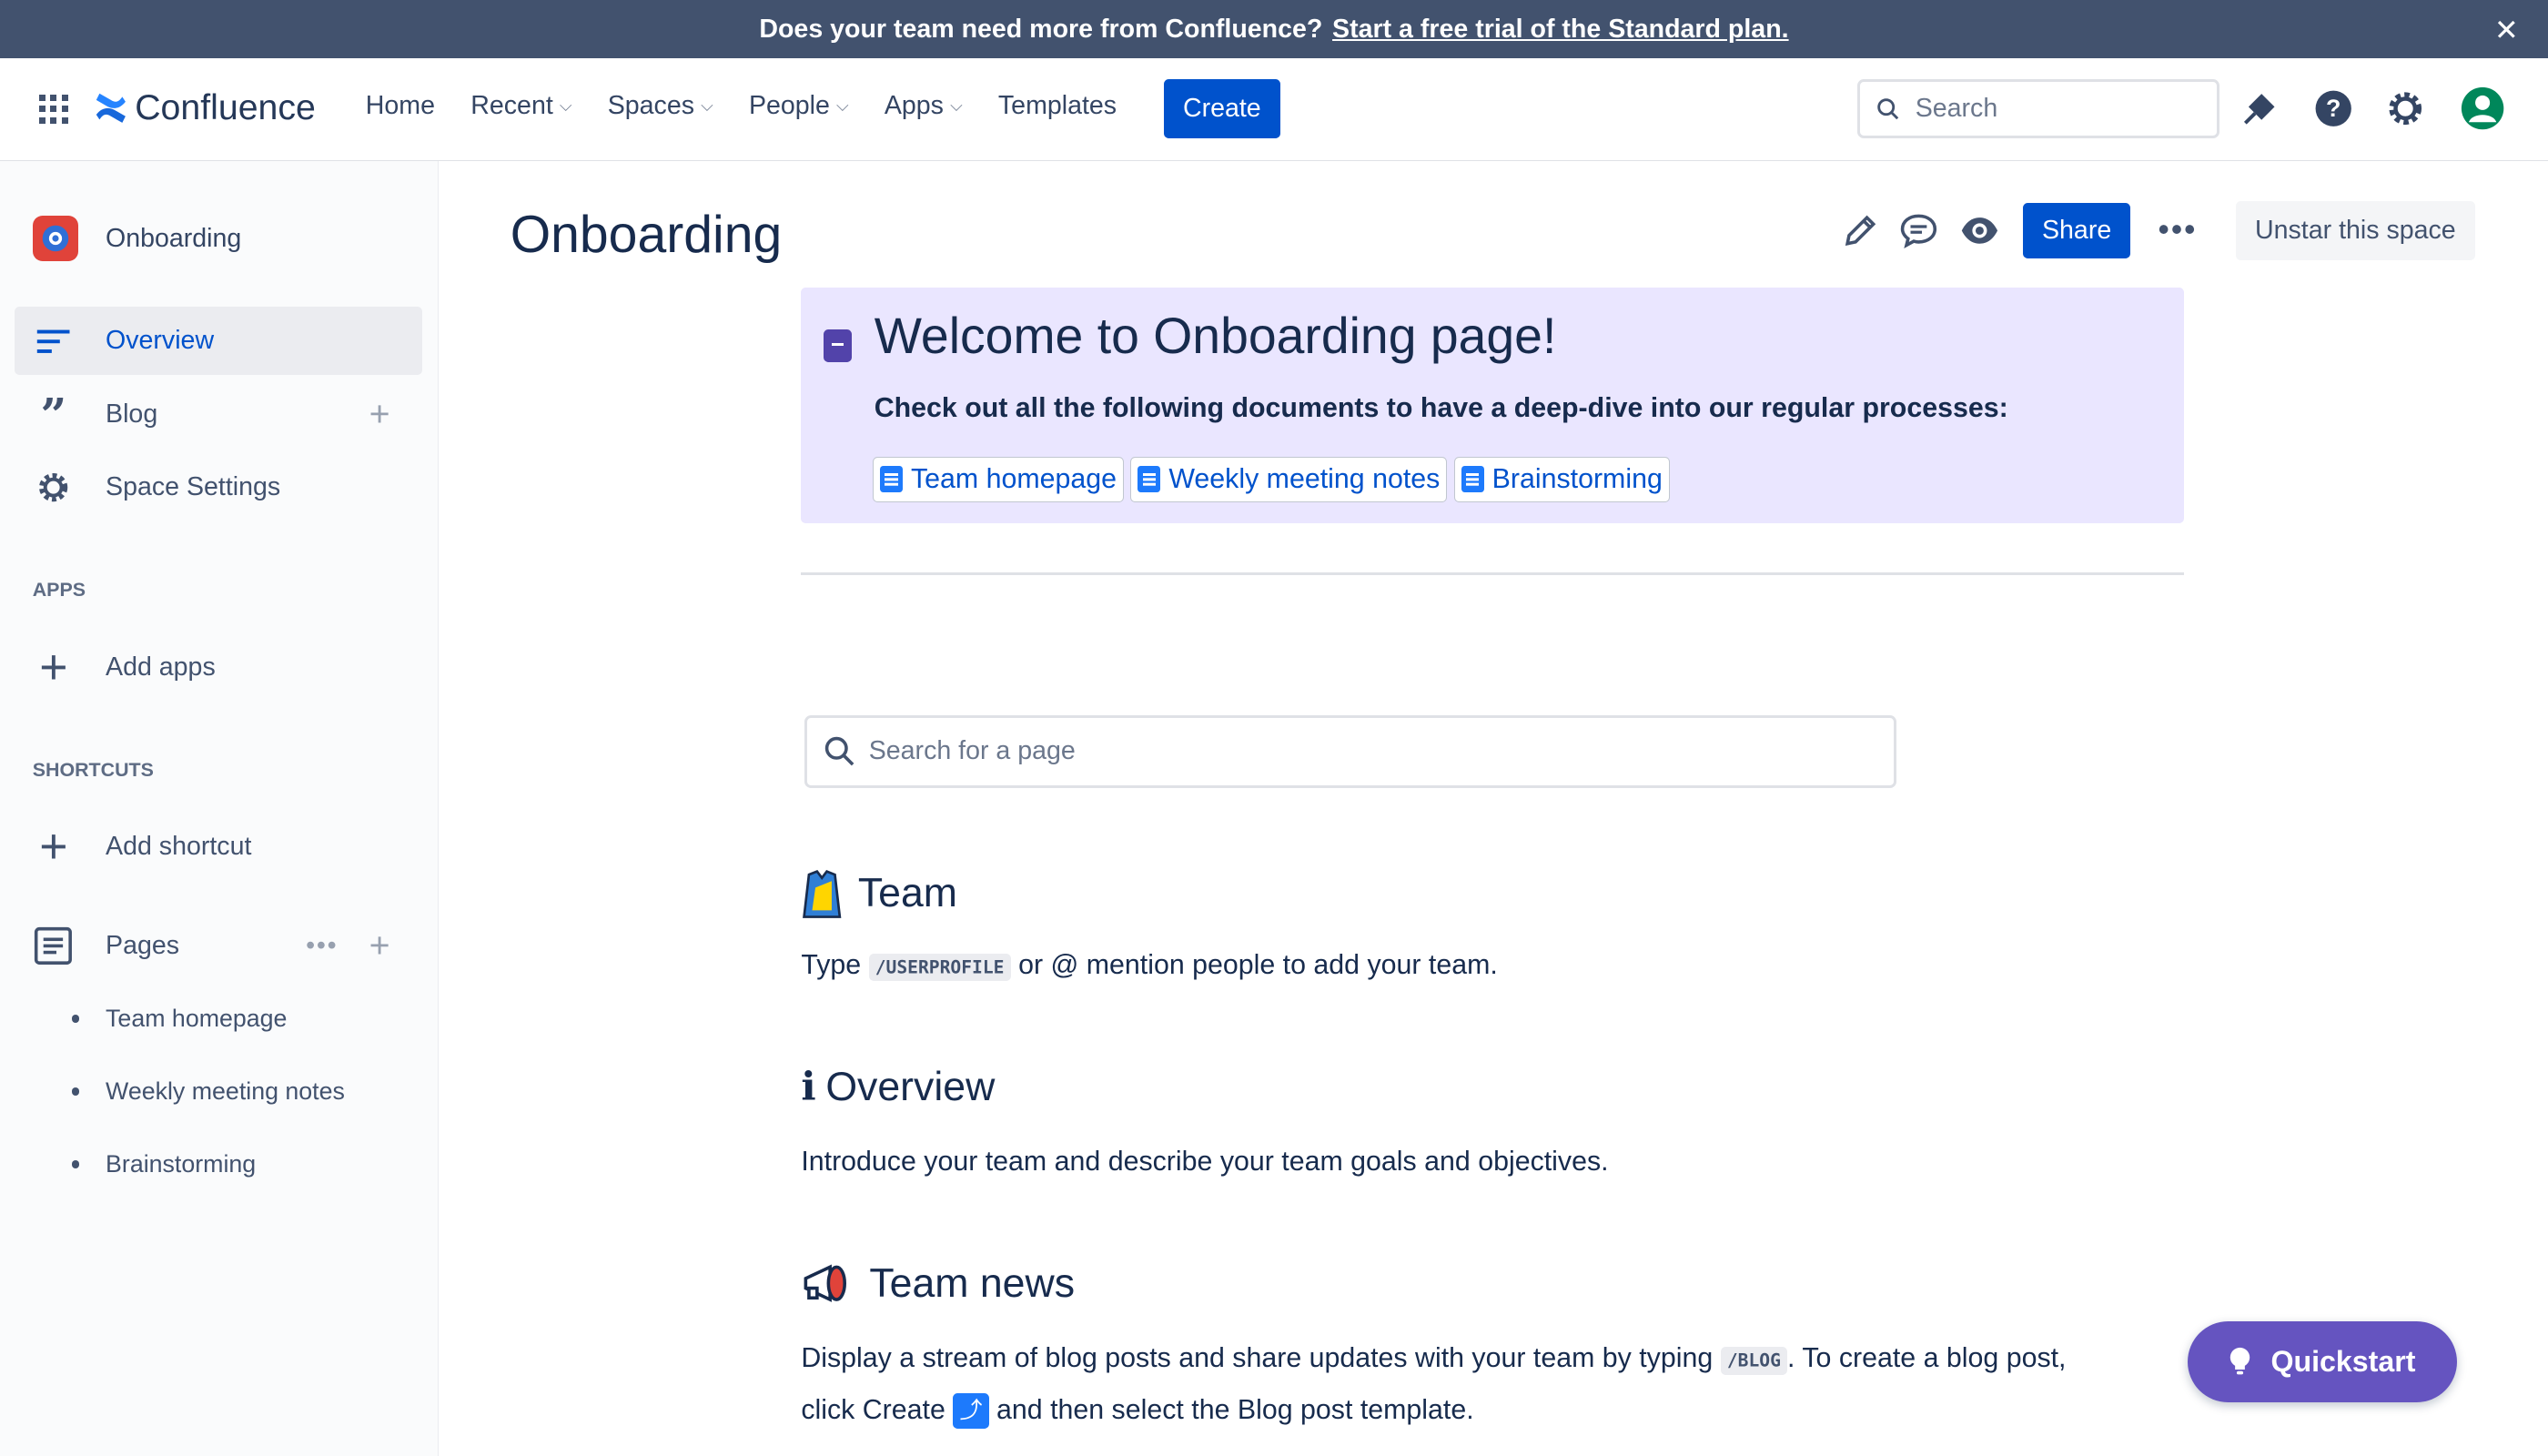 The height and width of the screenshot is (1456, 2548). I want to click on page-tree-item: Team homepage, so click(180, 1019).